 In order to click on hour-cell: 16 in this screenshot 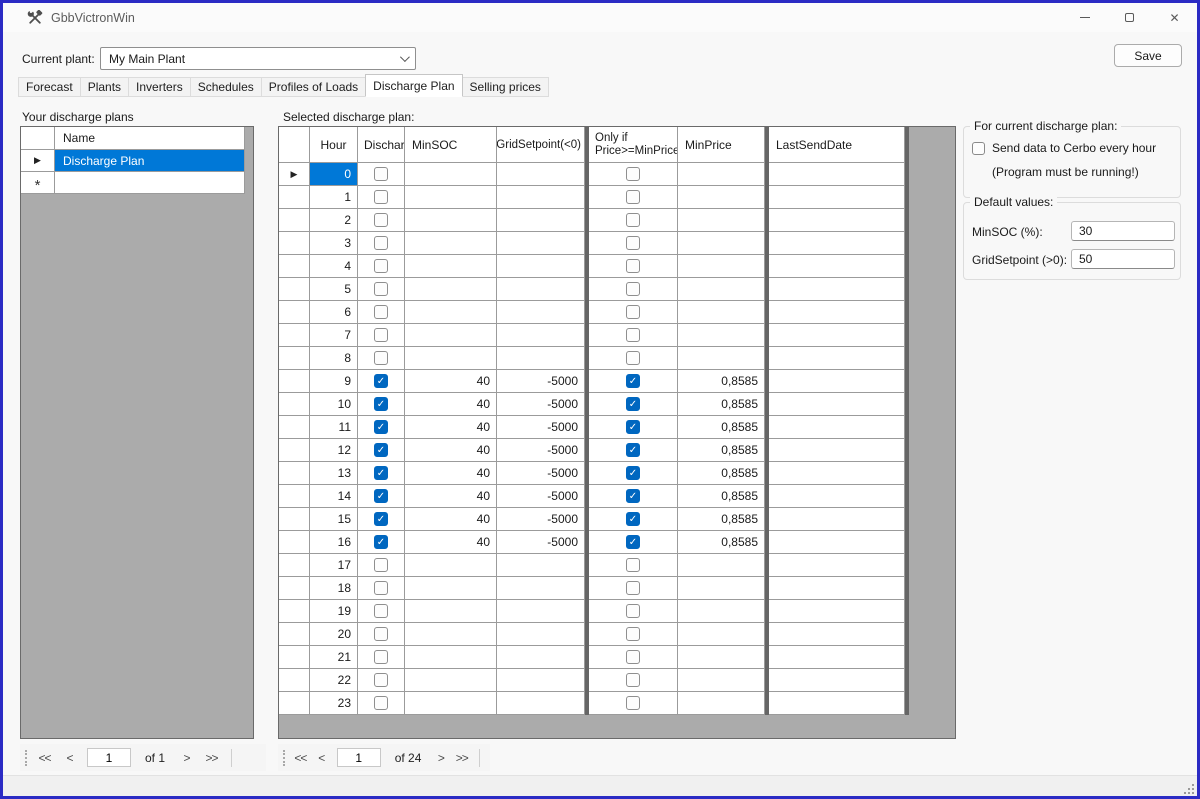, I will do `click(334, 542)`.